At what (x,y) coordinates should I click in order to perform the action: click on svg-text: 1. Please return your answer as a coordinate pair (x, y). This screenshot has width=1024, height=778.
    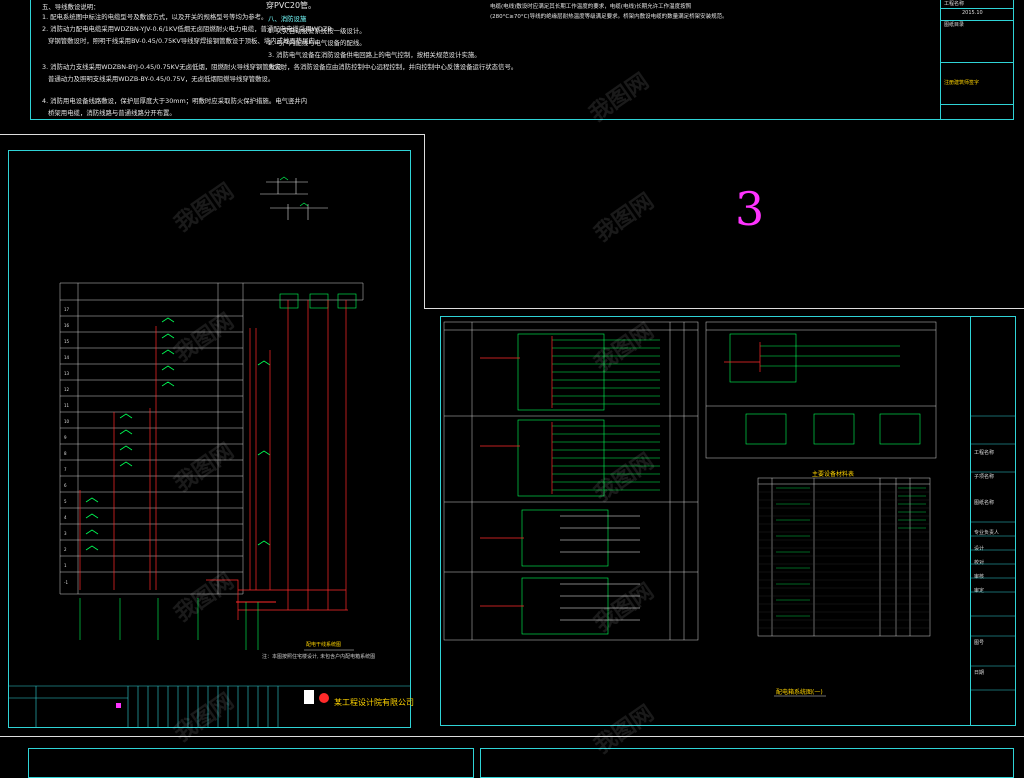
    Looking at the image, I should click on (65, 565).